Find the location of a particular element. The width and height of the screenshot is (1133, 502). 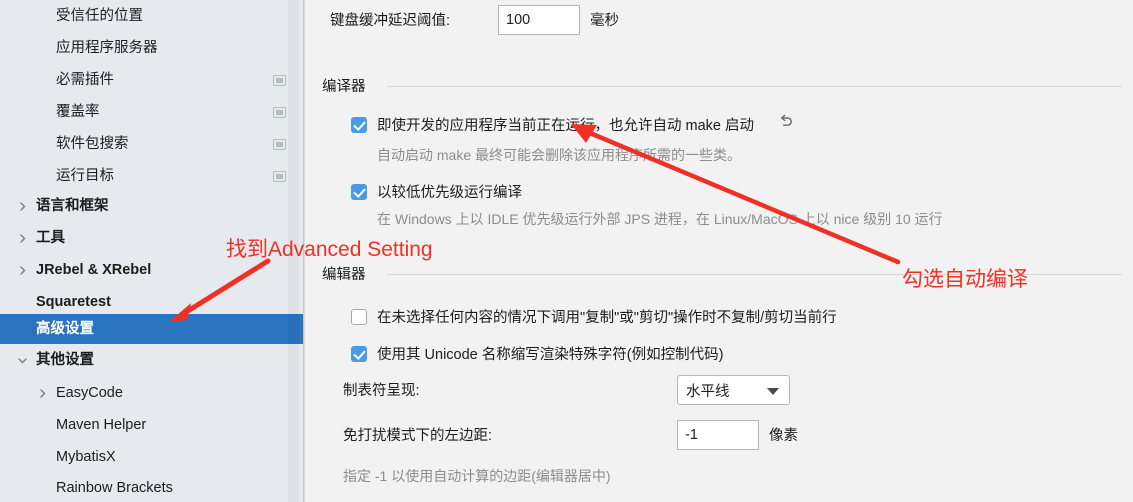

checkbox-row-no-copy-current-line: 在未选择任何内容的情况下调用"复制"或"剪切"操作时不复制/剪切当前行 is located at coordinates (594, 316).